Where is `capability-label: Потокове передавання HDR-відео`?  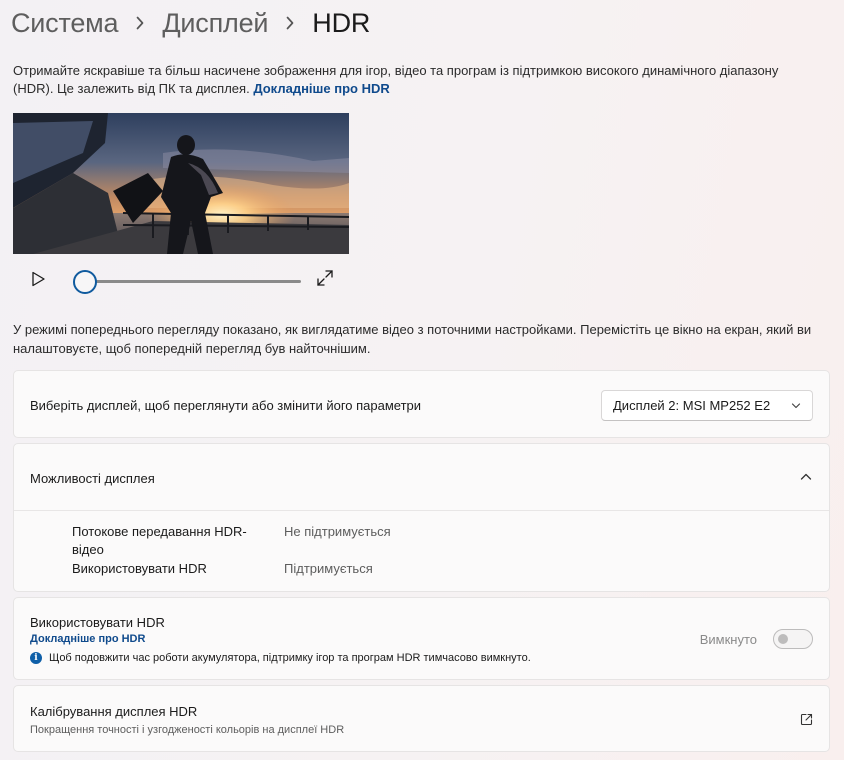
capability-label: Потокове передавання HDR-відео is located at coordinates (159, 540).